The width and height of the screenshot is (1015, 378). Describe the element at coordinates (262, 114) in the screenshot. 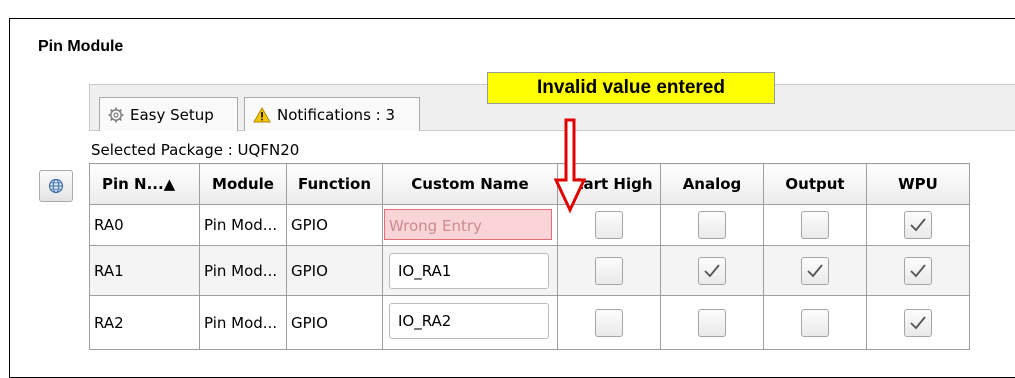

I see `warning-icon` at that location.